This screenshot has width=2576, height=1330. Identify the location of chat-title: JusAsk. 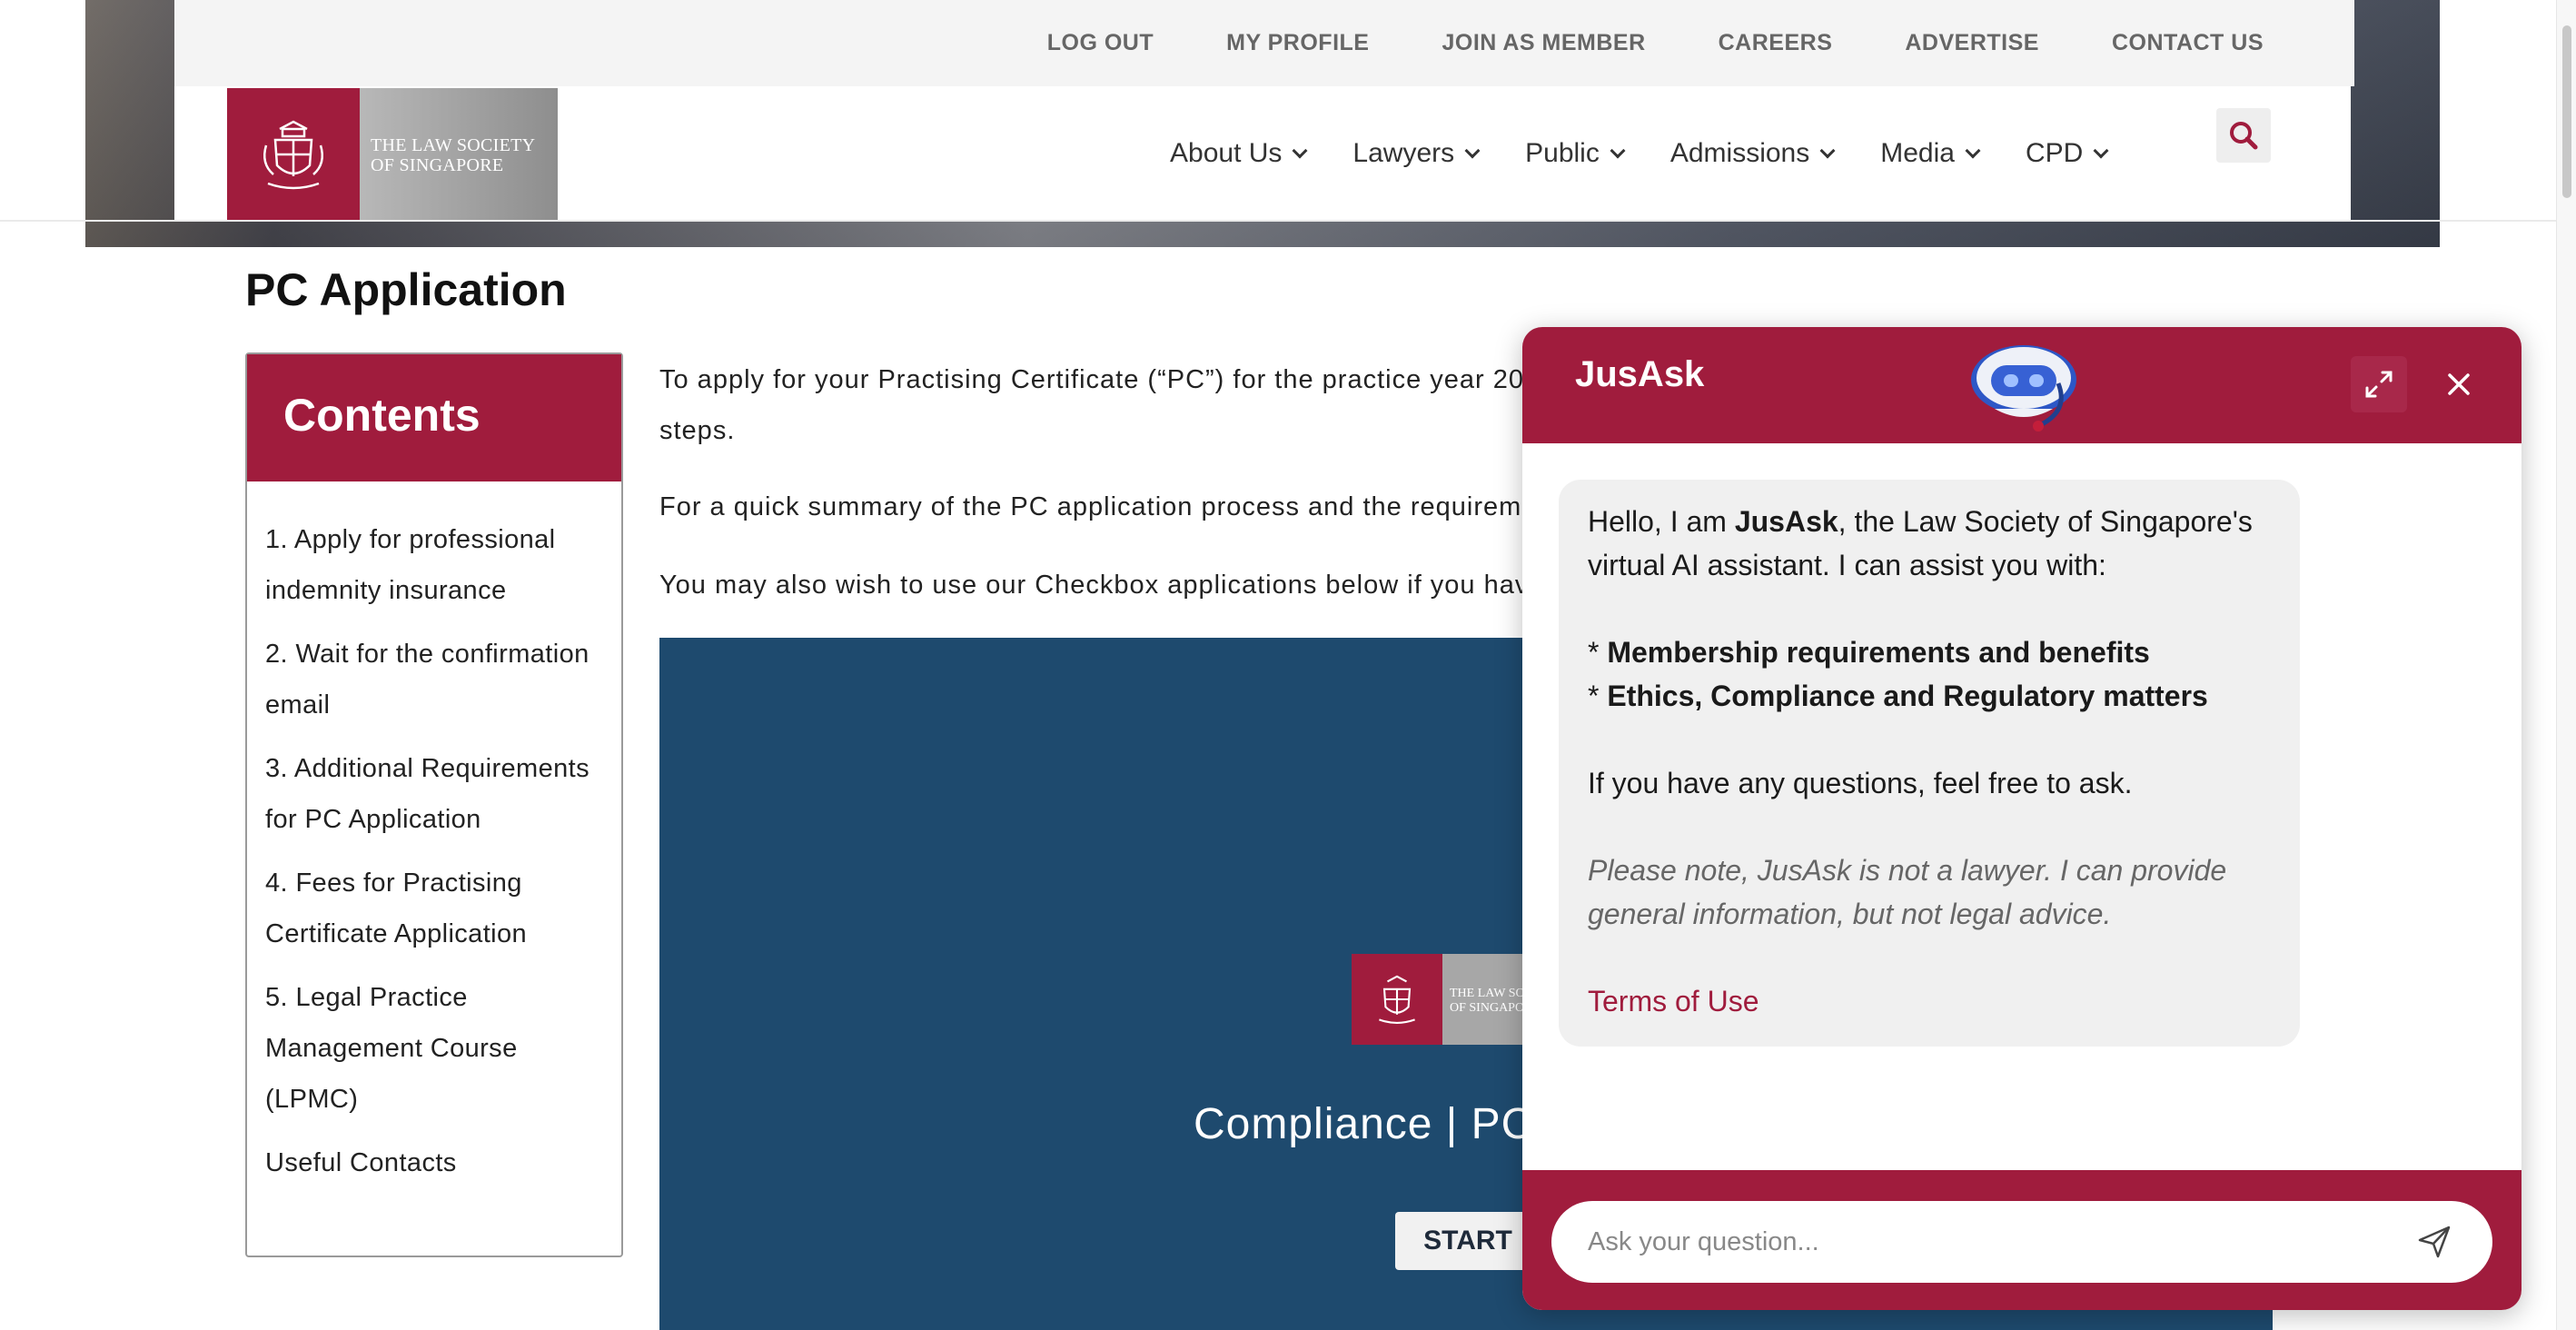
(1640, 374).